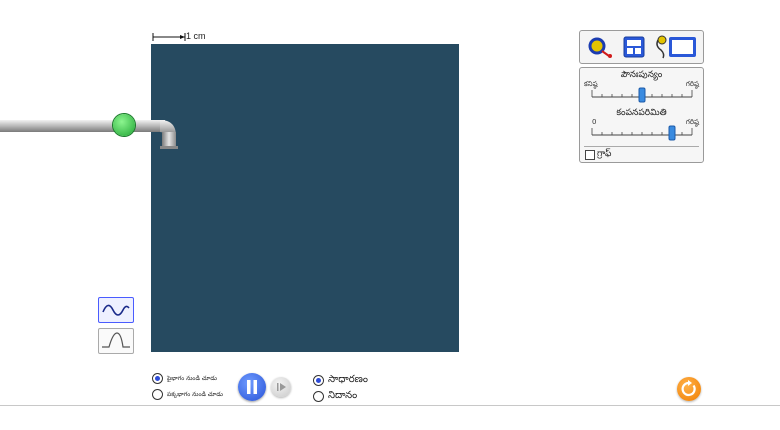 The width and height of the screenshot is (780, 430). Describe the element at coordinates (642, 133) in the screenshot. I see `amplitude-slider` at that location.